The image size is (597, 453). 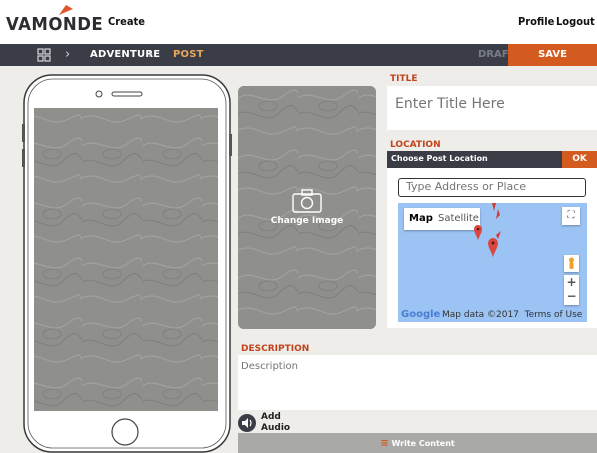 I want to click on create-link: Create, so click(x=126, y=21).